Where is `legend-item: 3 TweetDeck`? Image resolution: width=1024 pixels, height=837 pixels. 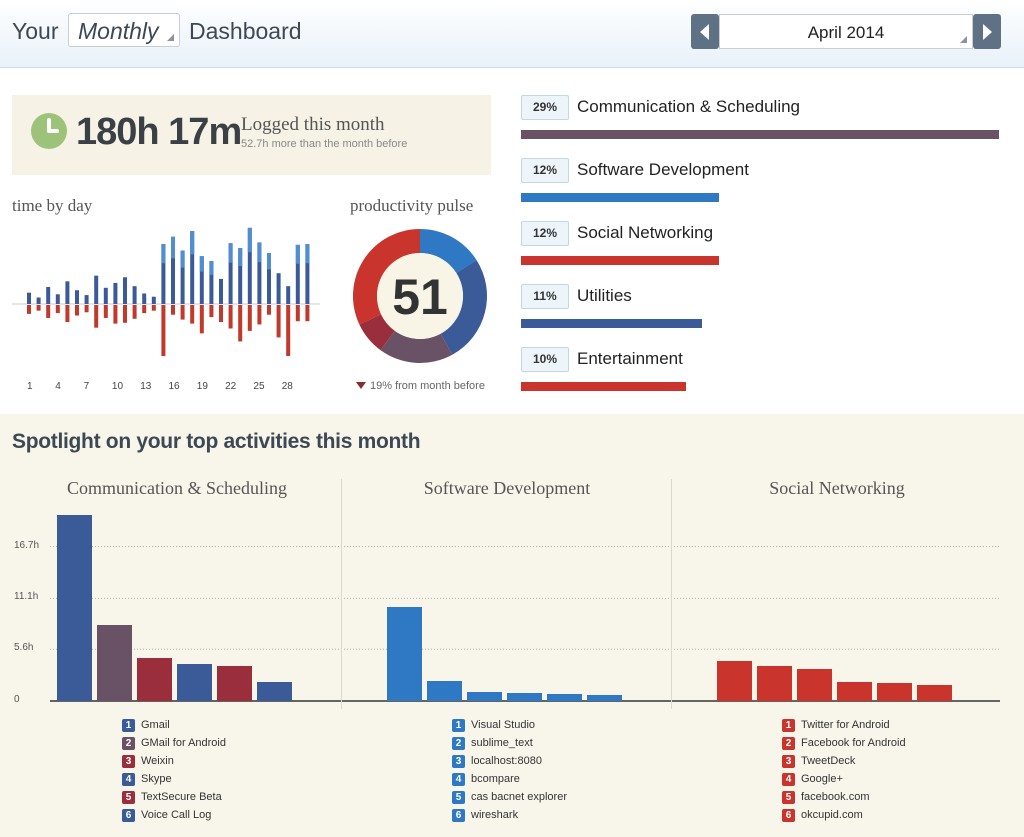
legend-item: 3 TweetDeck is located at coordinates (818, 761).